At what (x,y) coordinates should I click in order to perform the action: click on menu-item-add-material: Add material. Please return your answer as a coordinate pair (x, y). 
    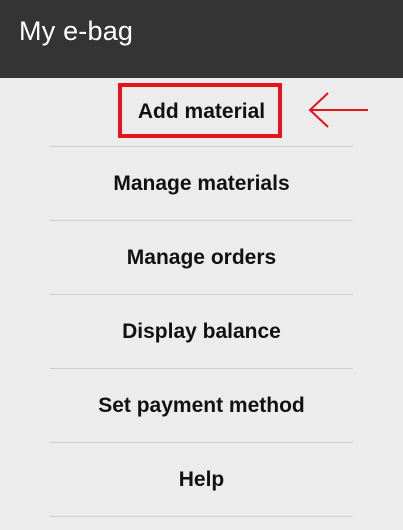
    Looking at the image, I should click on (201, 112).